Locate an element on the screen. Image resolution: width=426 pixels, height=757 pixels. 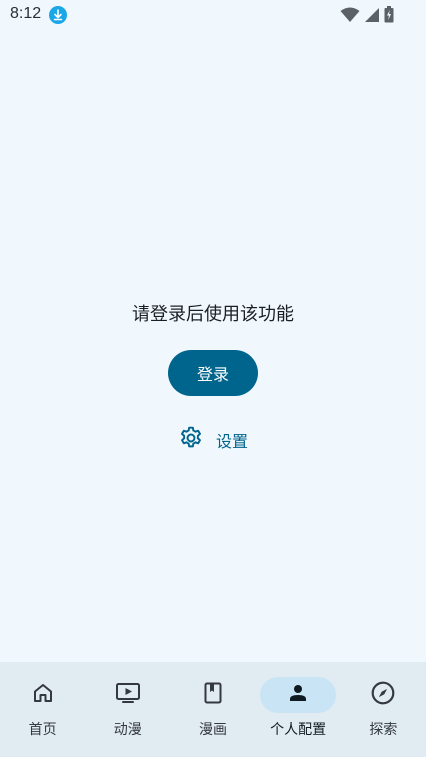
compass-icon is located at coordinates (383, 695).